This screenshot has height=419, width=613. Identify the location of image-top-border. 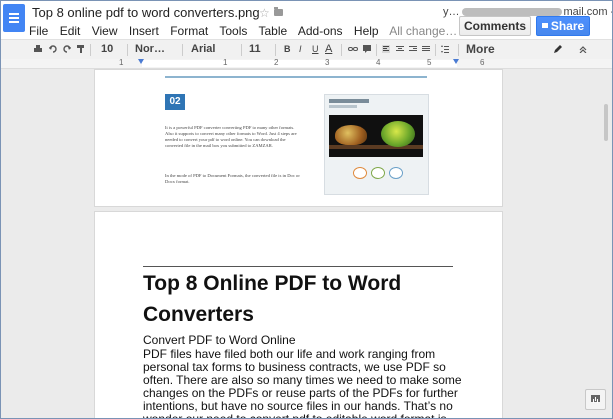
(296, 77).